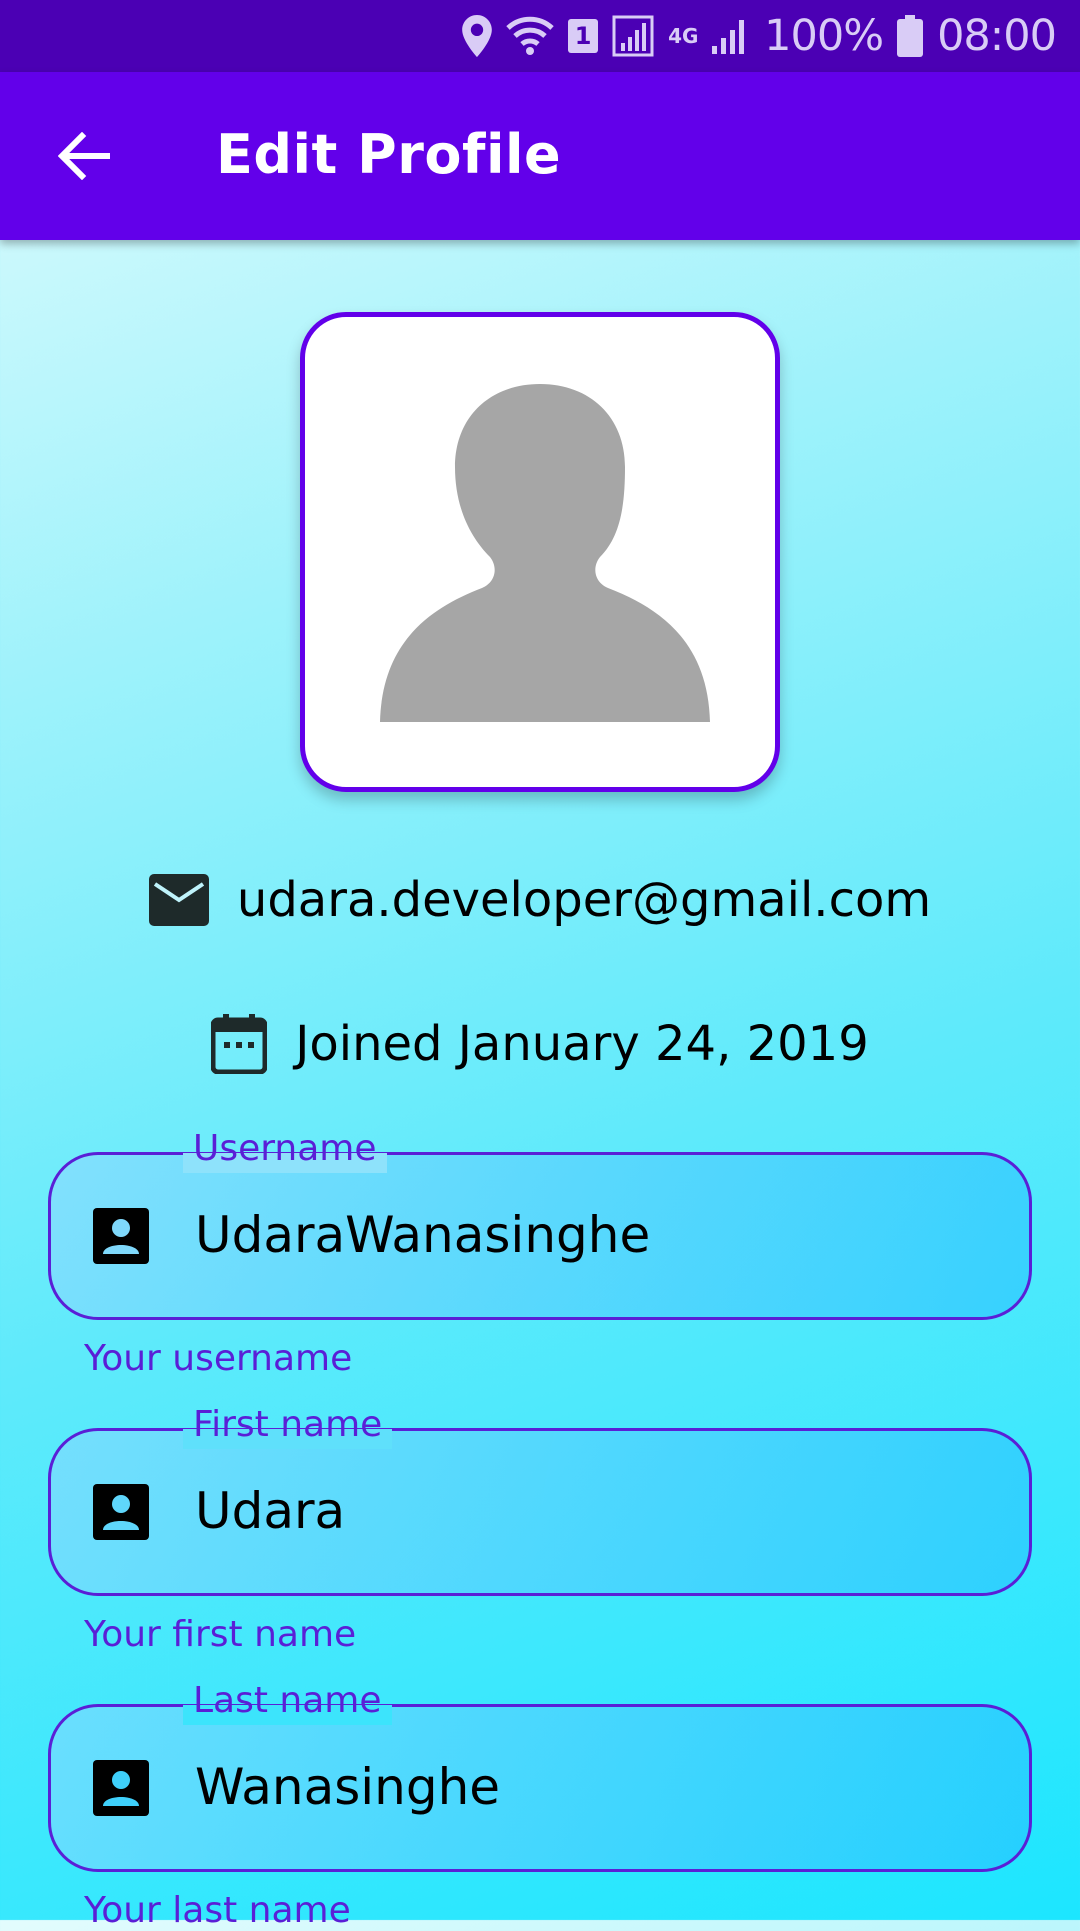 The width and height of the screenshot is (1080, 1931). What do you see at coordinates (683, 36) in the screenshot?
I see `network-type: 4G` at bounding box center [683, 36].